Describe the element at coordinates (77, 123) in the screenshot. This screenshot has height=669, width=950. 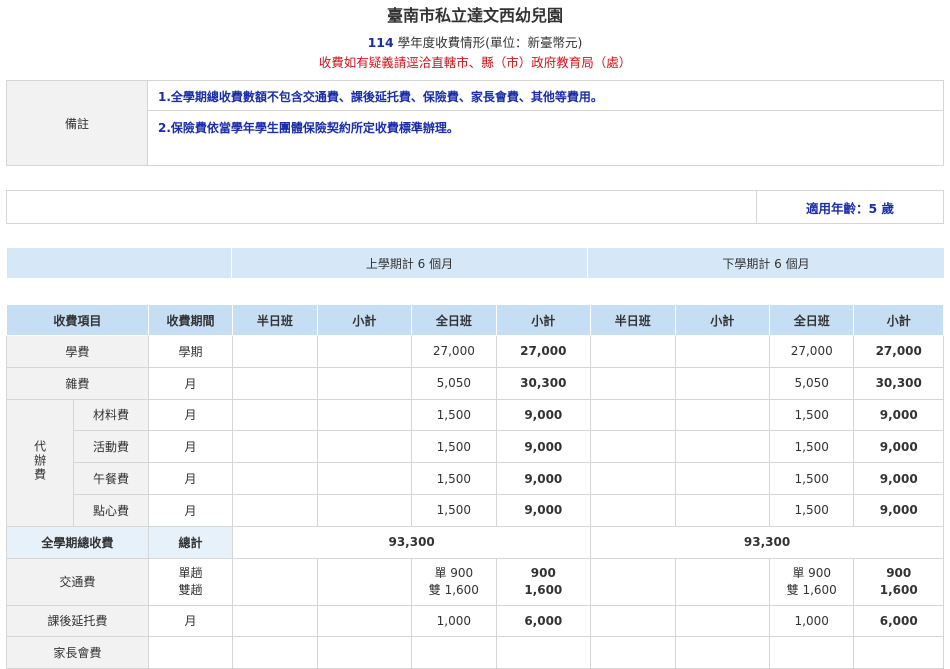
I see `remarks-label: 備註` at that location.